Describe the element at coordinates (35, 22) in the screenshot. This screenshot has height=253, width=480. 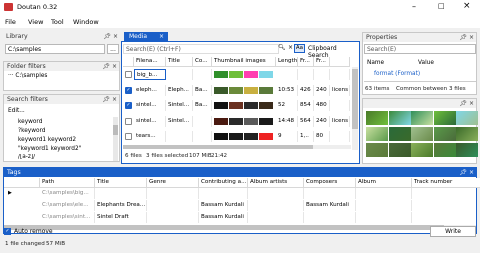
I see `menu-view: View` at that location.